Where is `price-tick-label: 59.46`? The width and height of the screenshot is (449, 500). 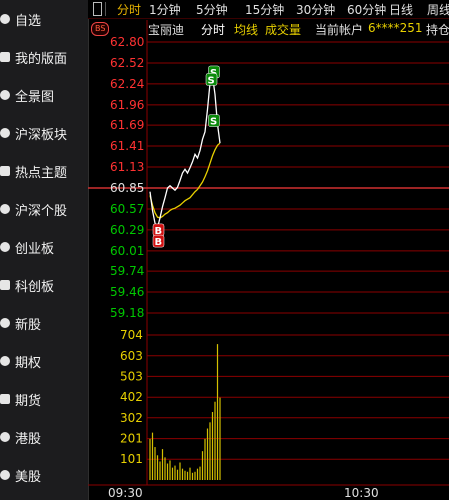
price-tick-label: 59.46 is located at coordinates (127, 292).